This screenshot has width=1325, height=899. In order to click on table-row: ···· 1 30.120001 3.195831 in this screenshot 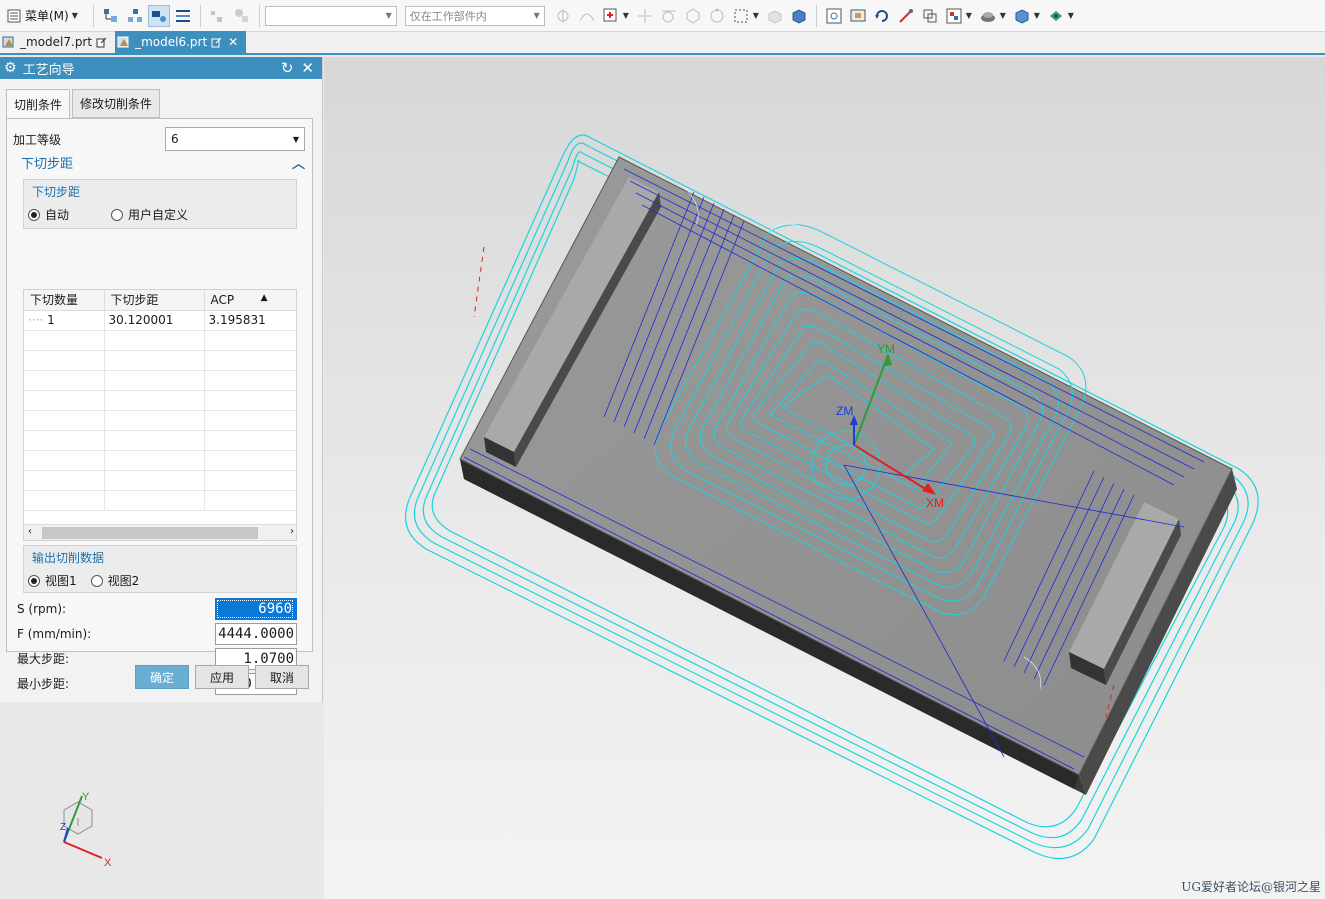, I will do `click(160, 320)`.